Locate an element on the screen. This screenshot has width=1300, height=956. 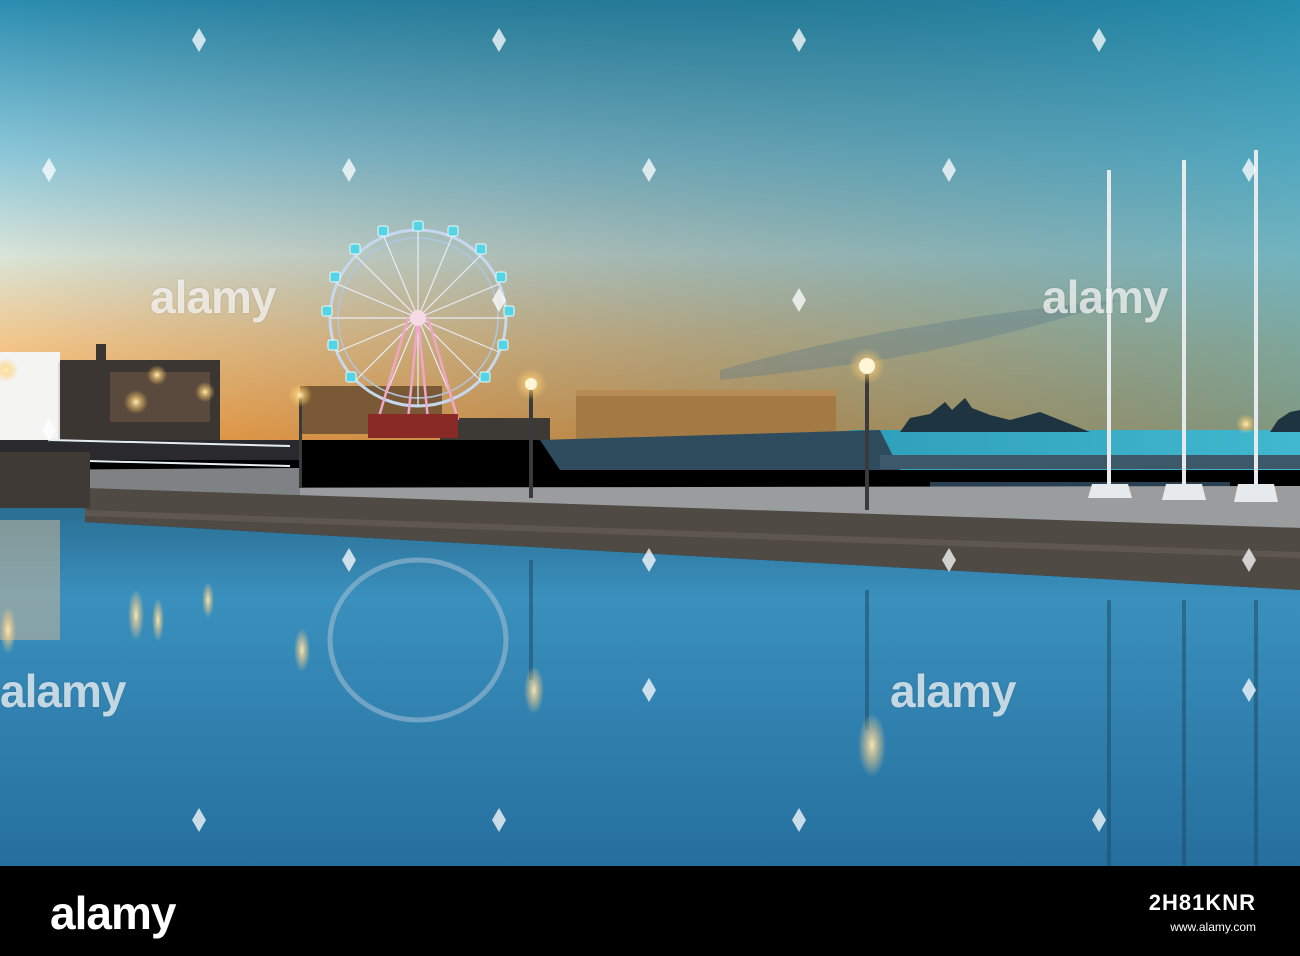
image-id: 2H81KNR is located at coordinates (1202, 902).